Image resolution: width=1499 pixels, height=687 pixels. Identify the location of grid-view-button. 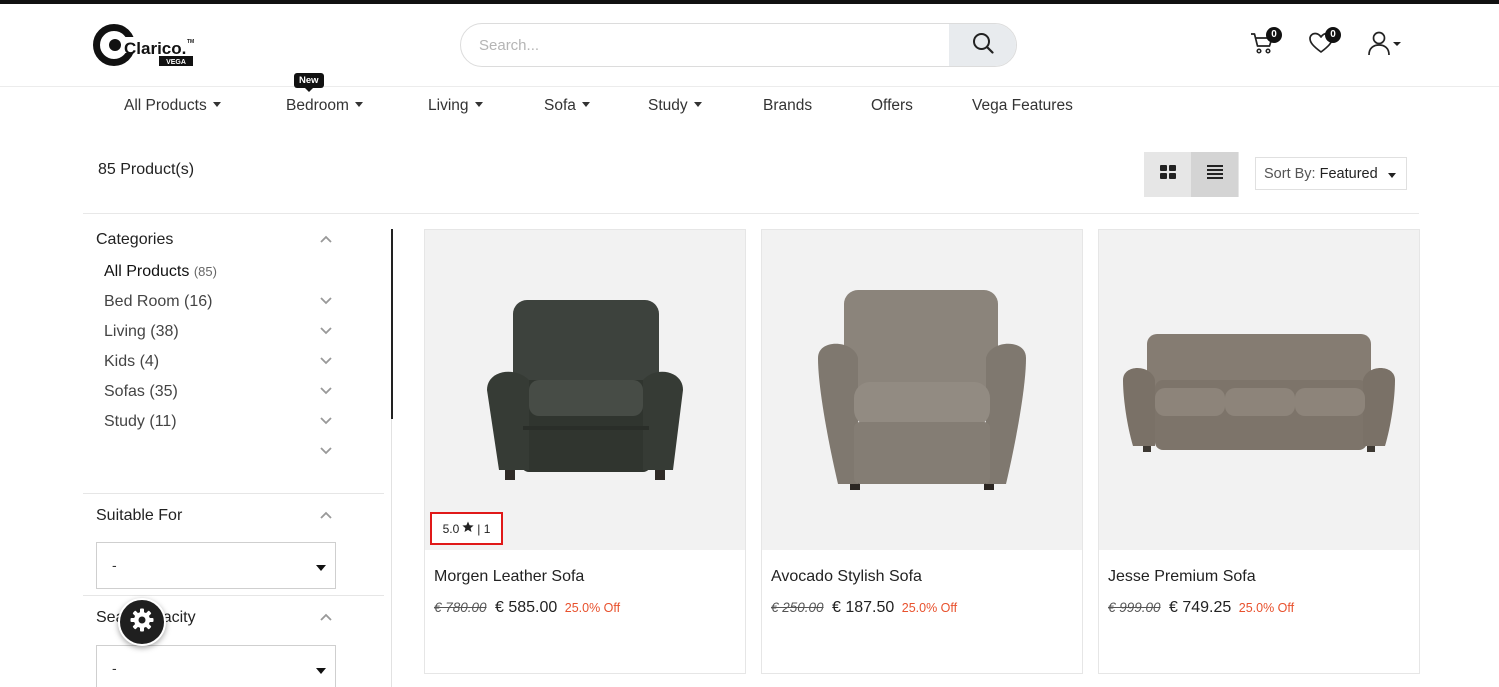
(1167, 174).